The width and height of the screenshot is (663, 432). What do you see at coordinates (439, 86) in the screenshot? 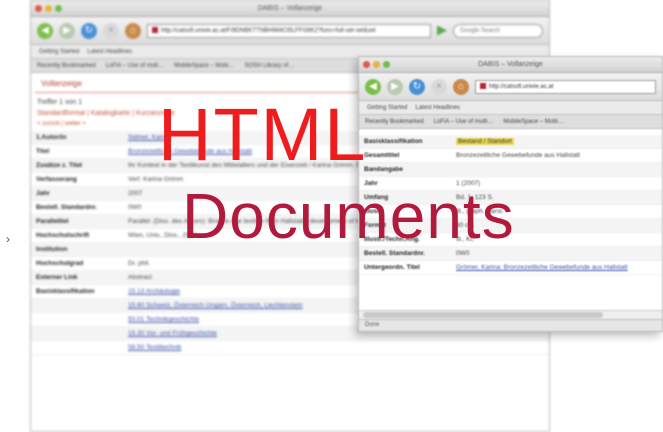
I see `front-stop-icon: ×` at bounding box center [439, 86].